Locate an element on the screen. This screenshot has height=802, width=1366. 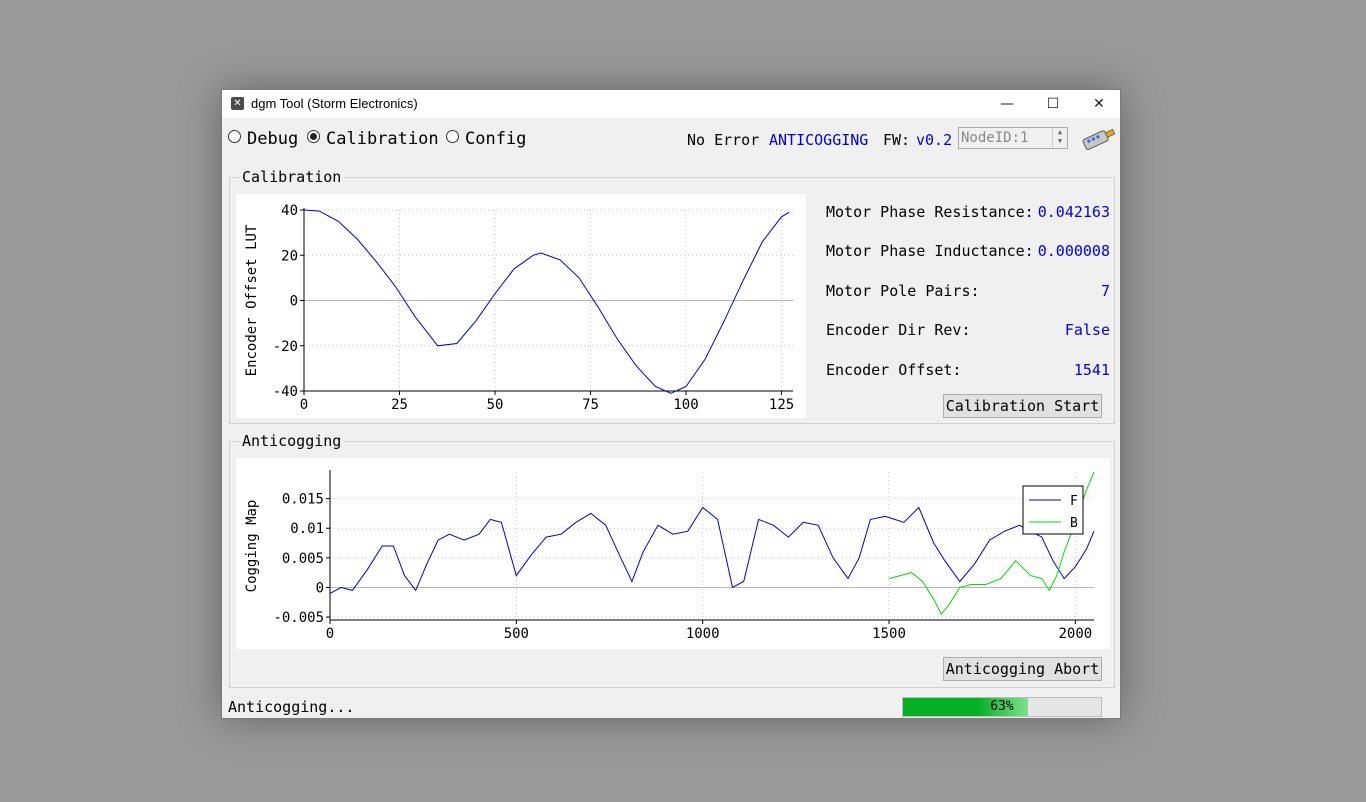
title-bar: ✕ dgm Tool (Storm Electronics) — ☐ ✕ is located at coordinates (671, 104).